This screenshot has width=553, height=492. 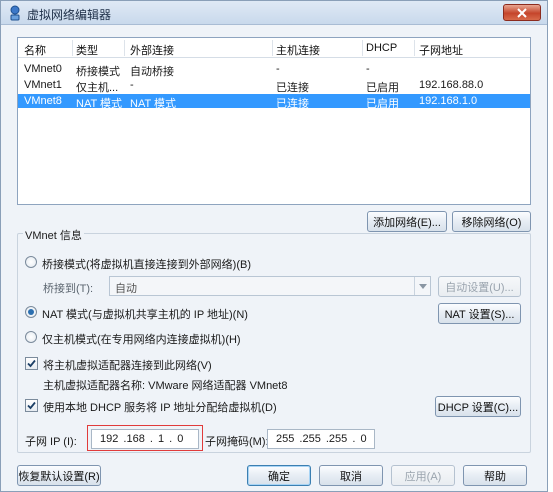 What do you see at coordinates (59, 475) in the screenshot?
I see `restore-defaults-button: 恢复默认设置(R)` at bounding box center [59, 475].